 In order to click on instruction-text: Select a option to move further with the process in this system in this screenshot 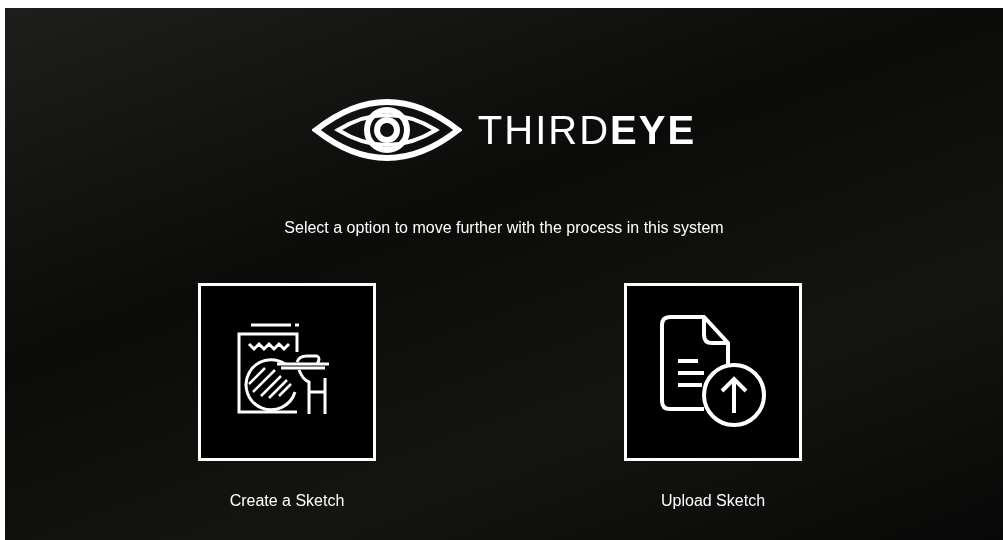, I will do `click(504, 228)`.